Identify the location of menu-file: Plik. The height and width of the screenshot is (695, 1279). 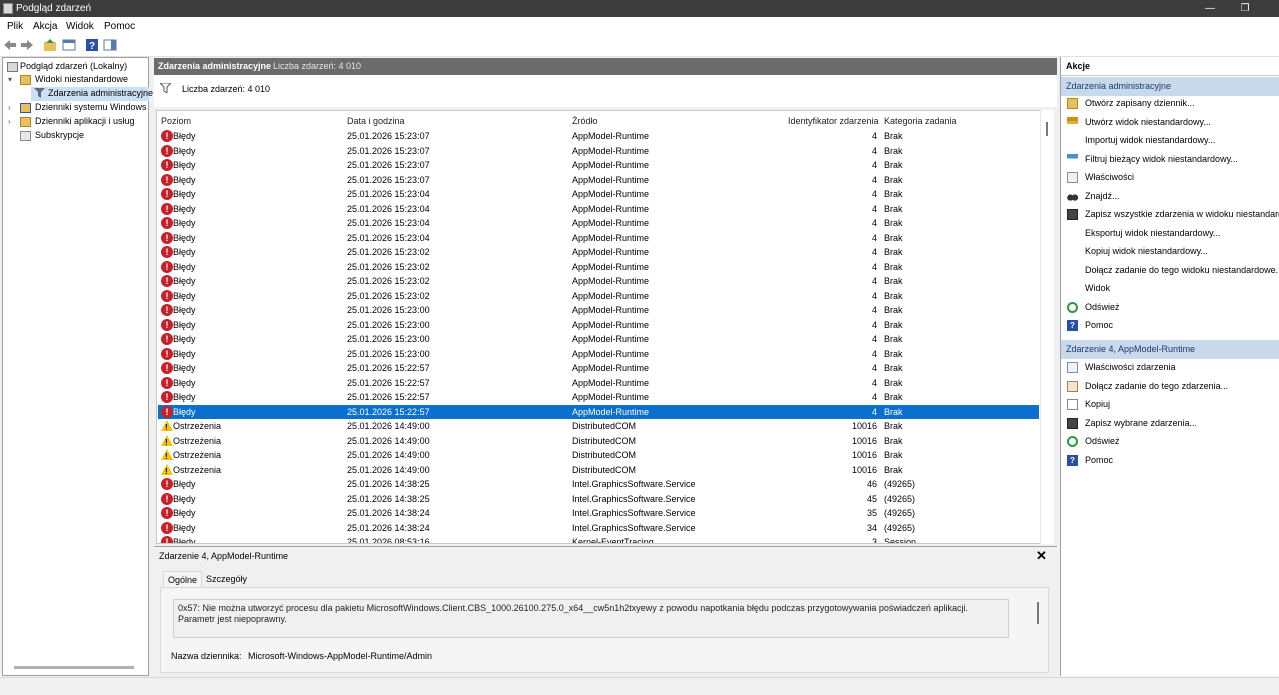
(15, 26).